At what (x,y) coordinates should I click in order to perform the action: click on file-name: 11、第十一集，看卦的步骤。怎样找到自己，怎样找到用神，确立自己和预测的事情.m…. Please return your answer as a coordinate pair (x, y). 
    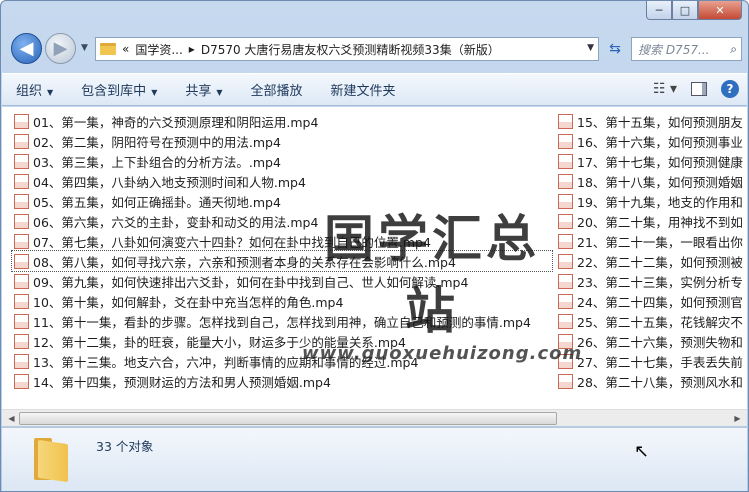
    Looking at the image, I should click on (282, 322).